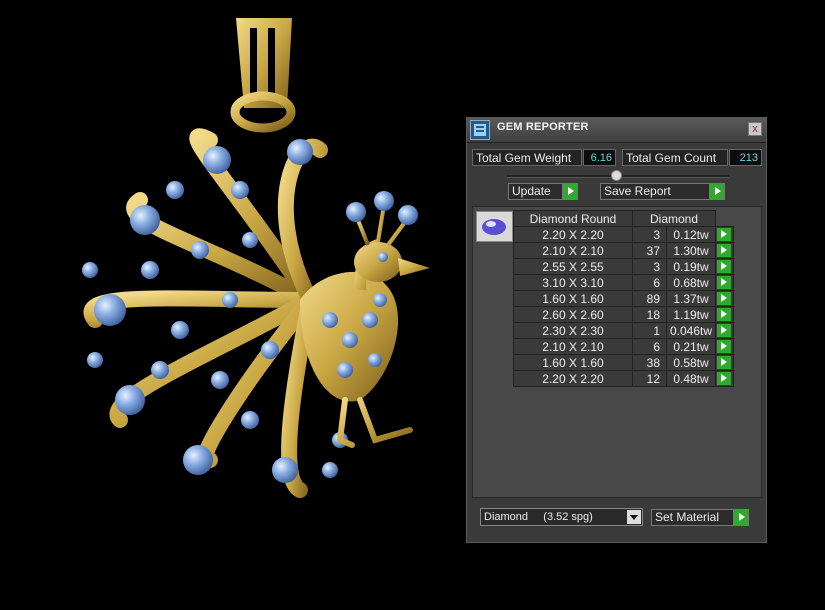  What do you see at coordinates (691, 330) in the screenshot?
I see `gem-weight-cell: 0.046tw` at bounding box center [691, 330].